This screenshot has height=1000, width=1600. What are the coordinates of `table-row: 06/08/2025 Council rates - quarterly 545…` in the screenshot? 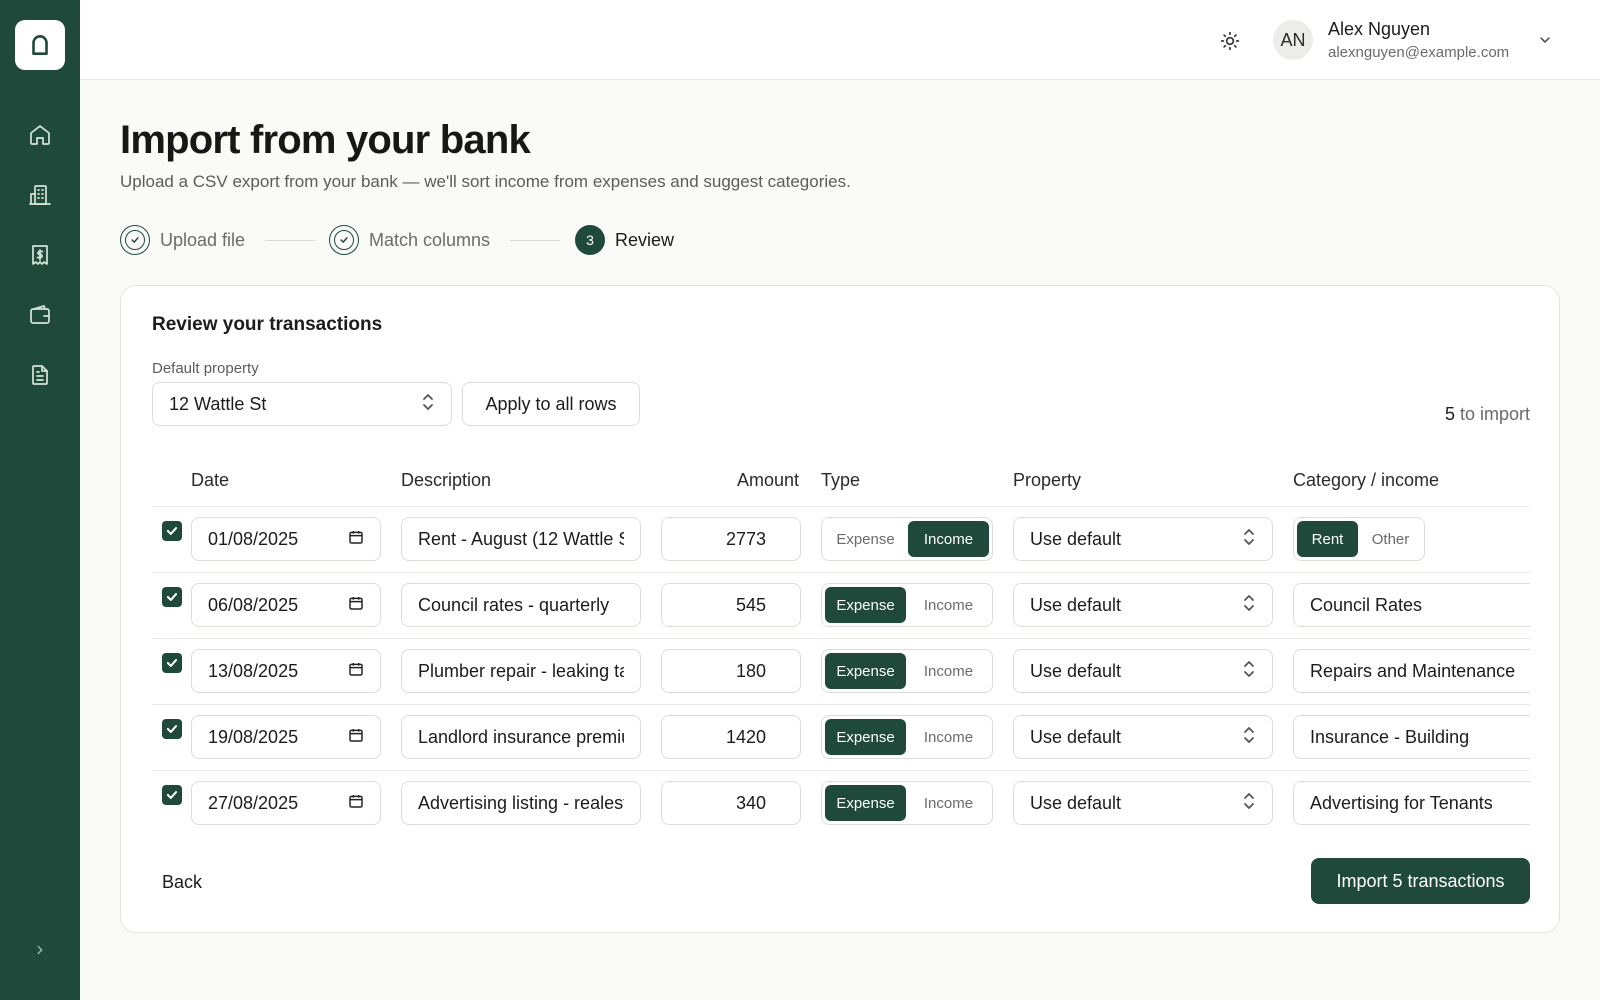 It's located at (800, 606).